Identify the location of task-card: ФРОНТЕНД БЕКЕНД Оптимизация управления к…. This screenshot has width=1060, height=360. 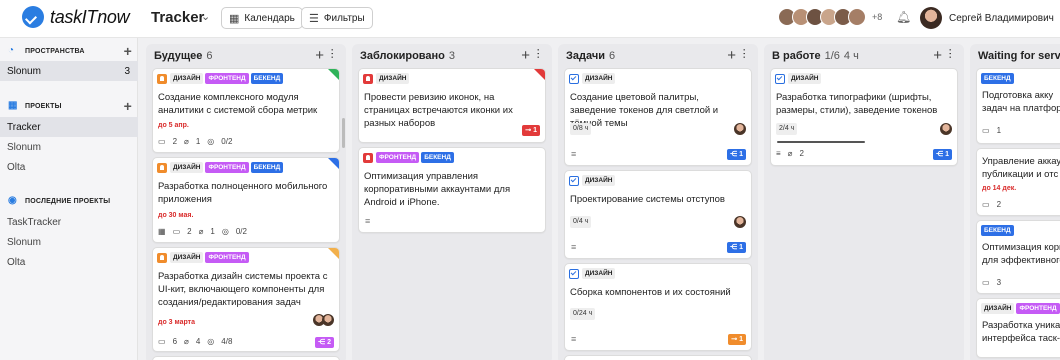
(452, 190).